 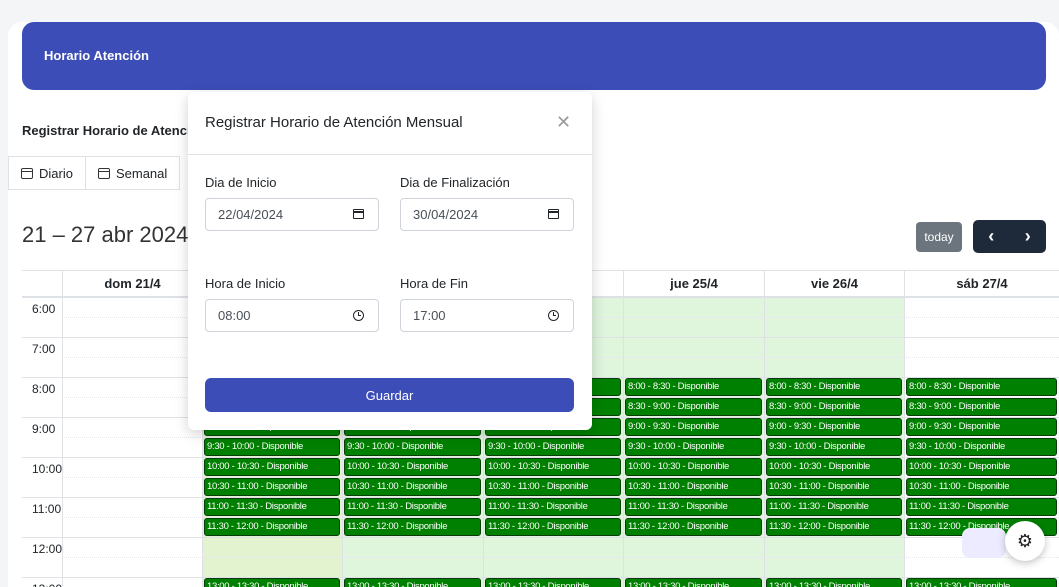 What do you see at coordinates (389, 395) in the screenshot?
I see `save-button: Guardar` at bounding box center [389, 395].